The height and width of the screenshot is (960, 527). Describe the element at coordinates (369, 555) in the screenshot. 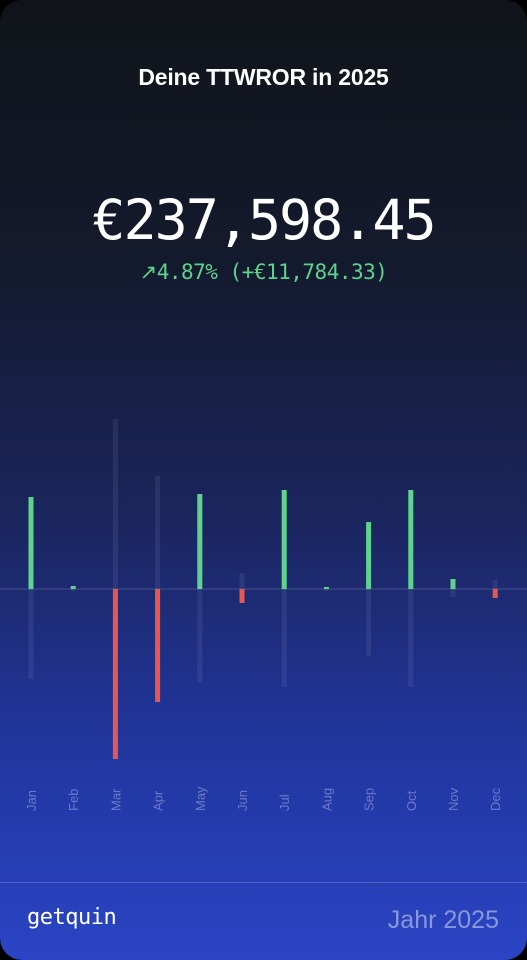

I see `bar-sep` at that location.